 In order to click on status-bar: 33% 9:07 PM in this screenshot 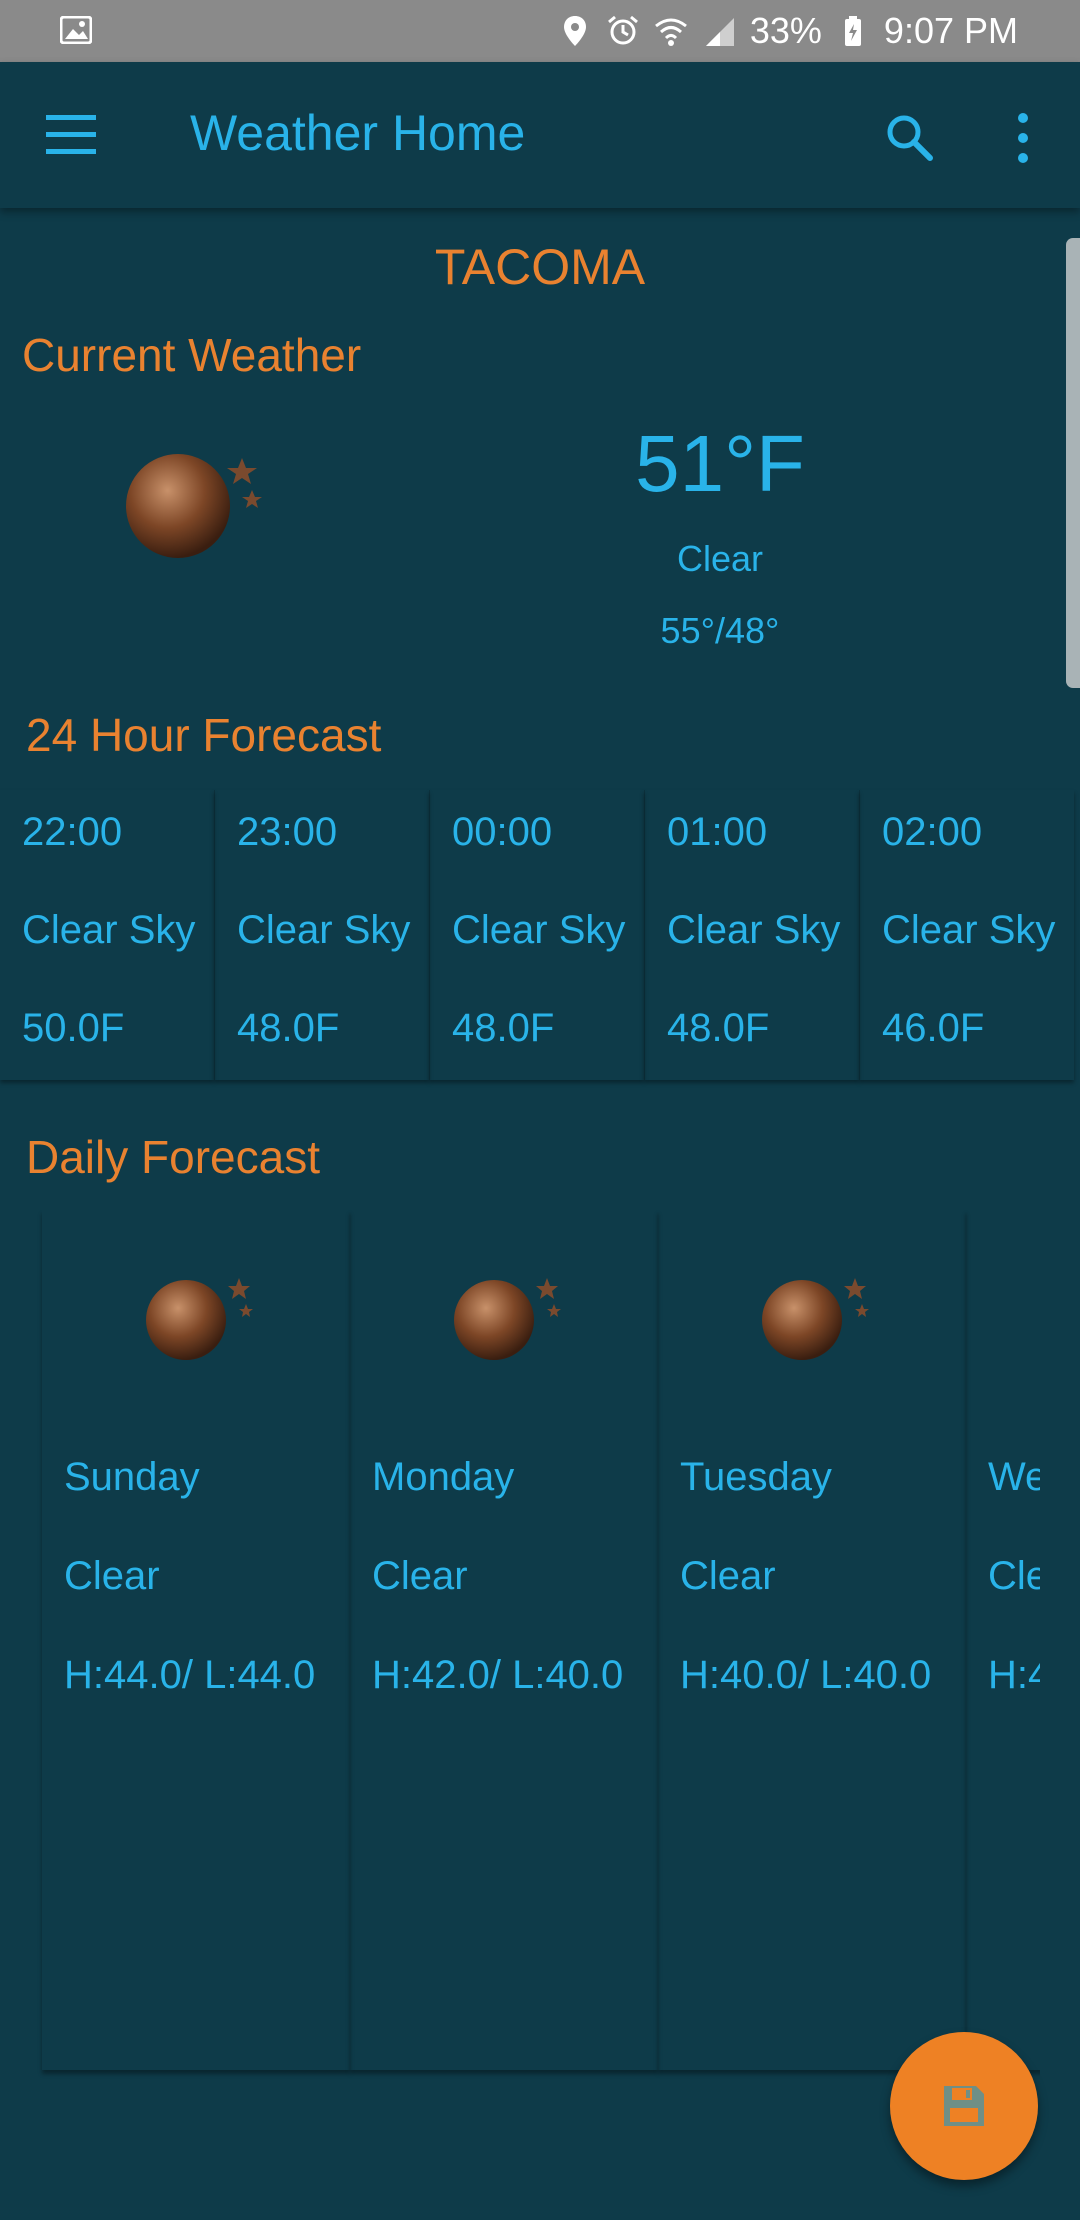, I will do `click(540, 31)`.